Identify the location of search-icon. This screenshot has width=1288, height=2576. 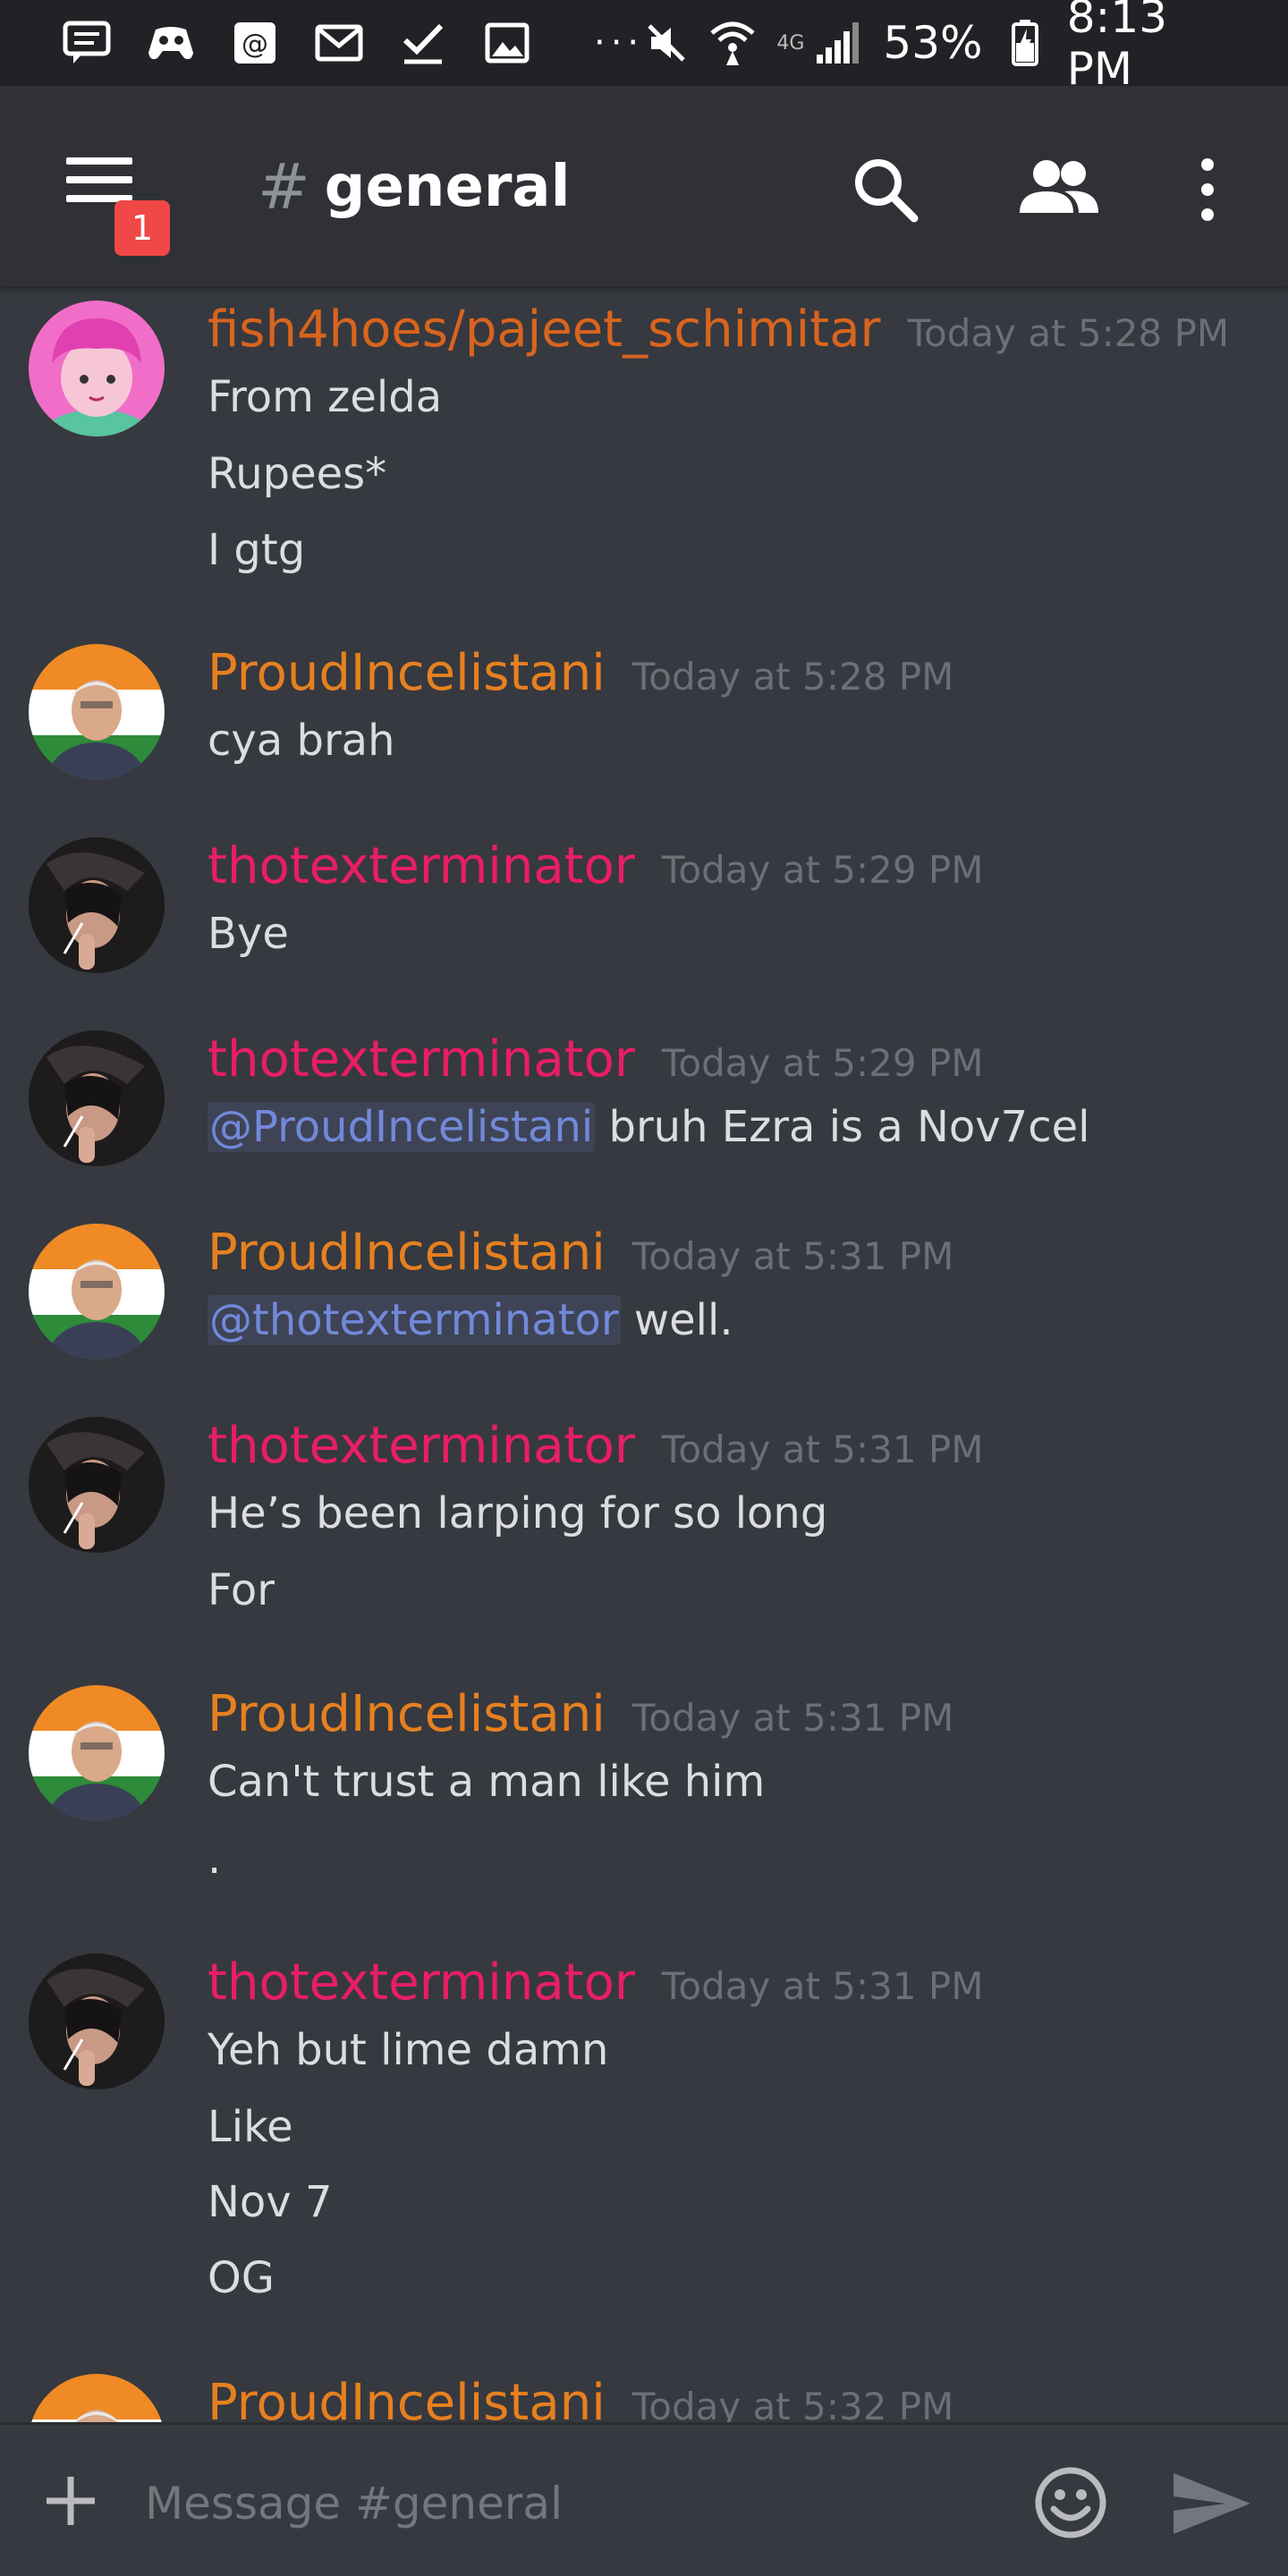
(885, 189).